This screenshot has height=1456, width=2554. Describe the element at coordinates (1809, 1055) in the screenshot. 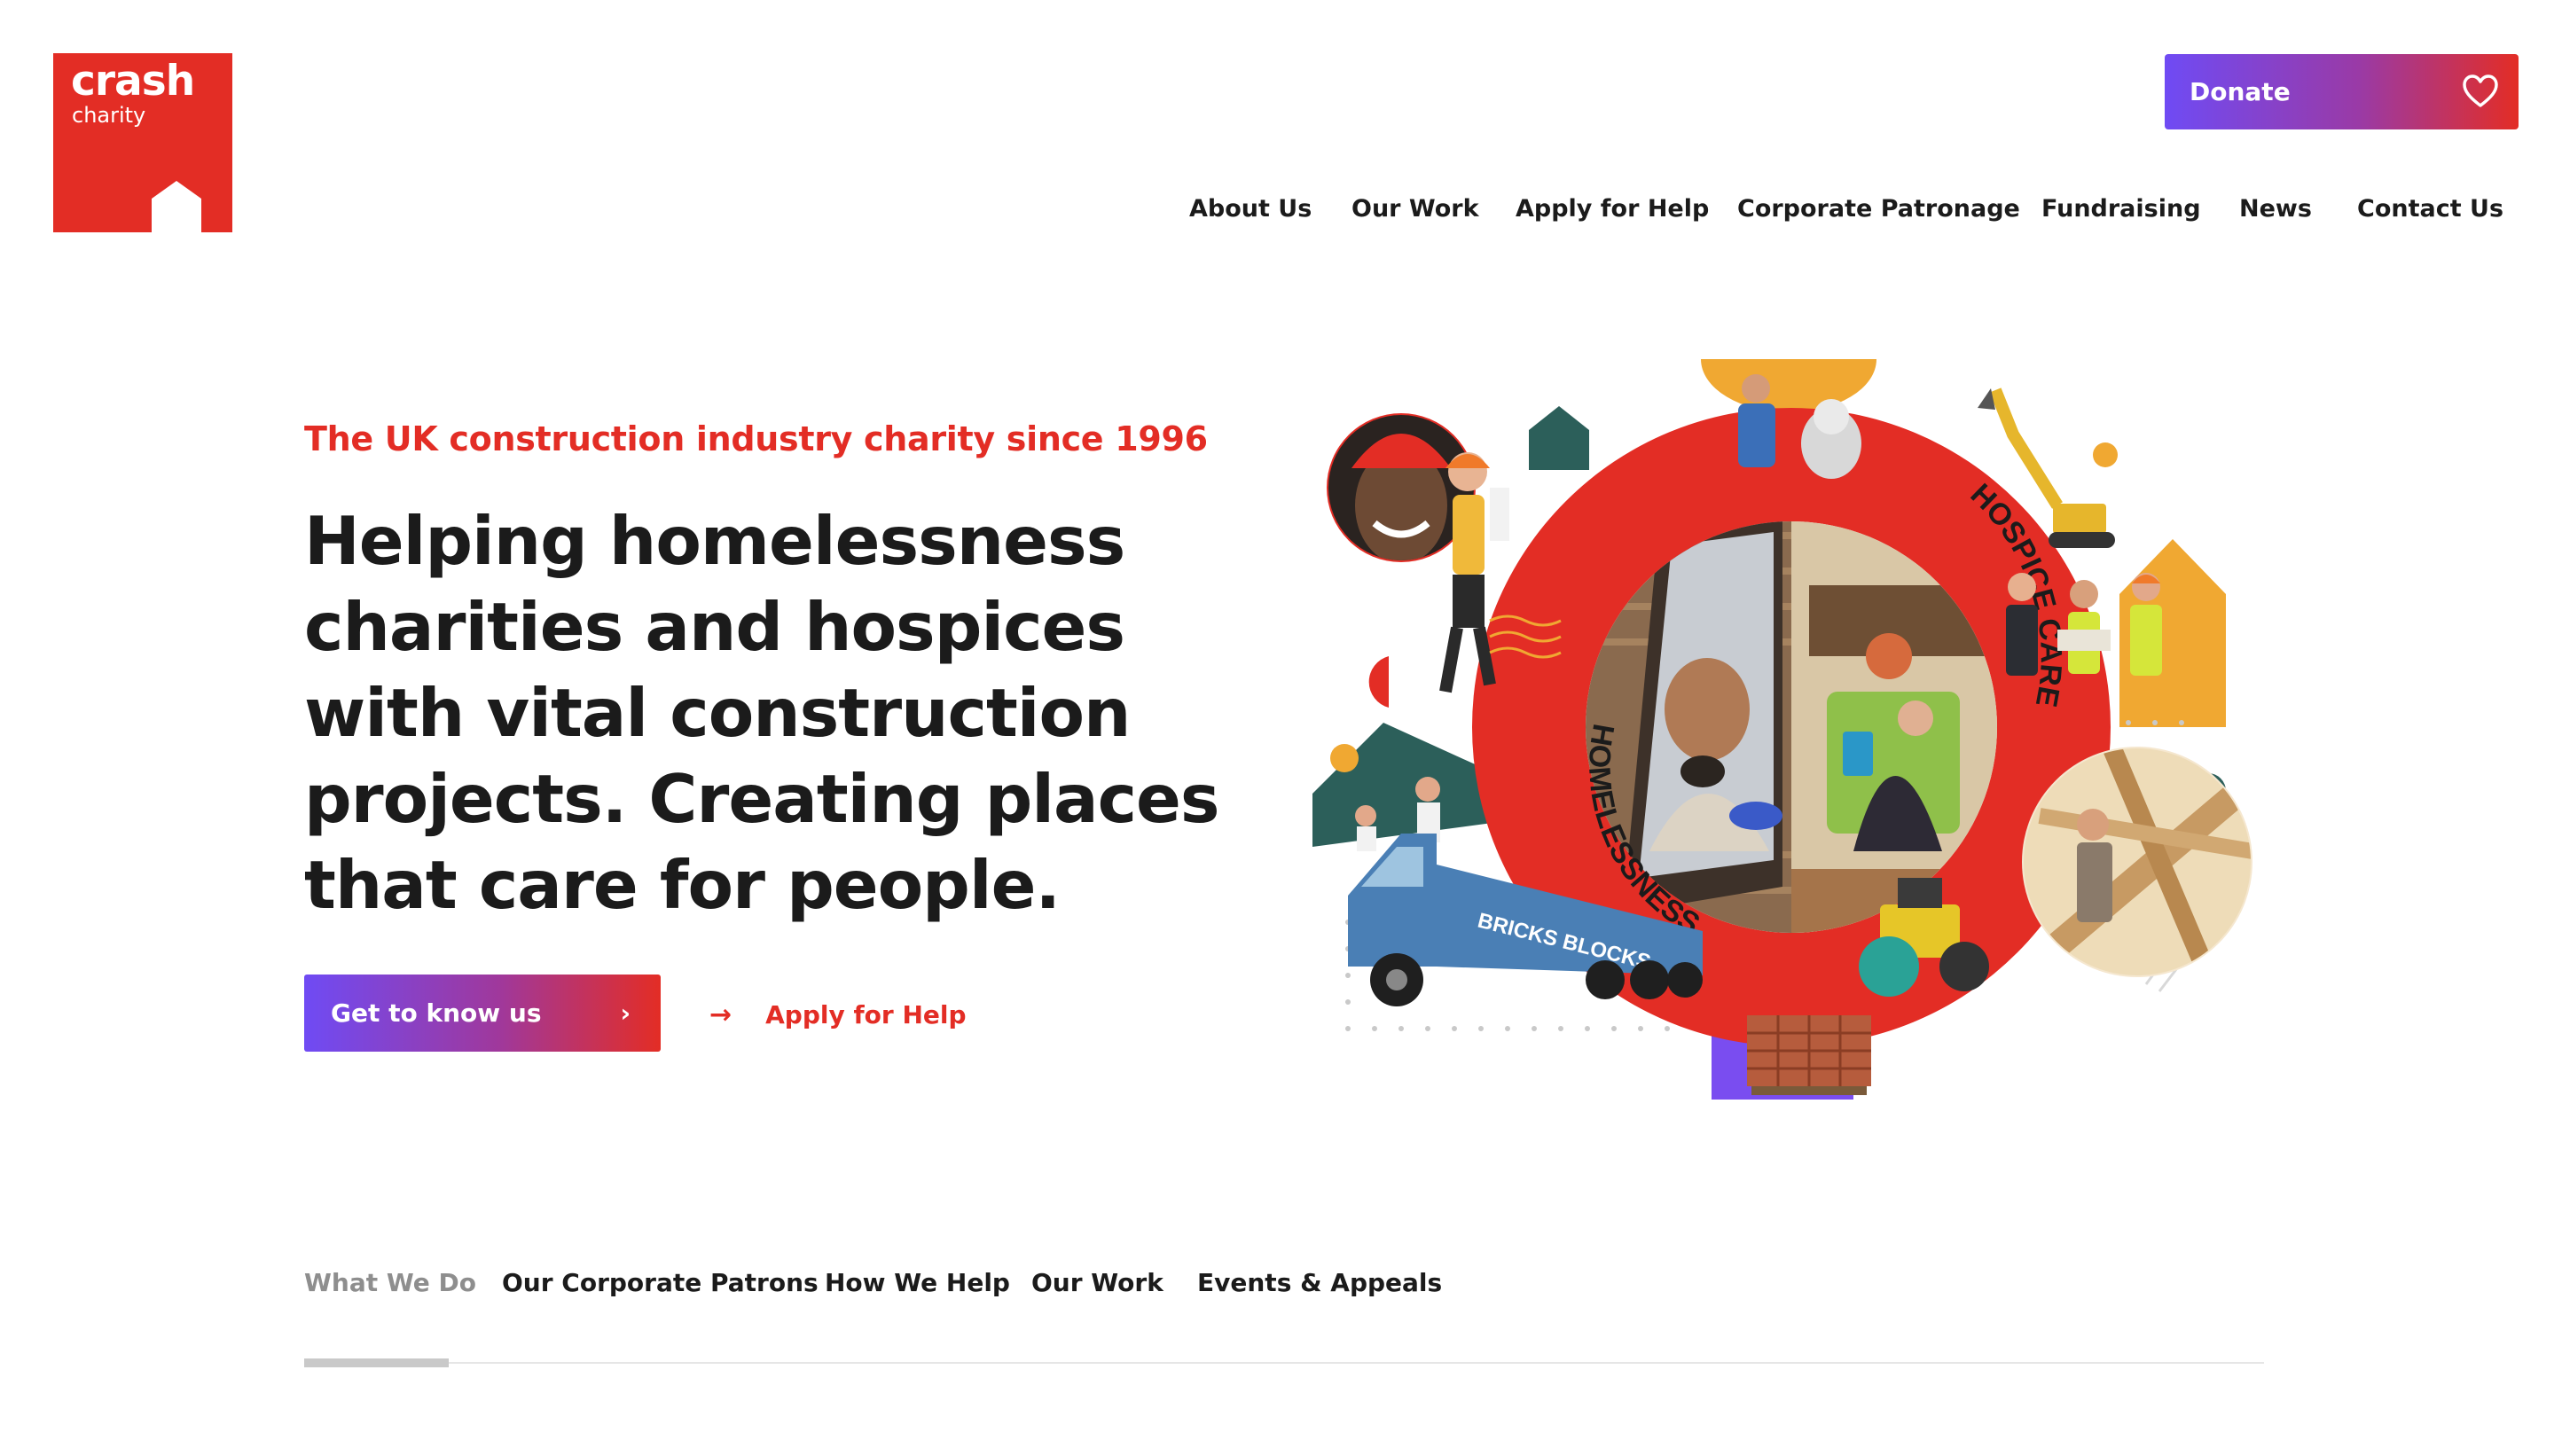

I see `brick-pallet-figure` at that location.